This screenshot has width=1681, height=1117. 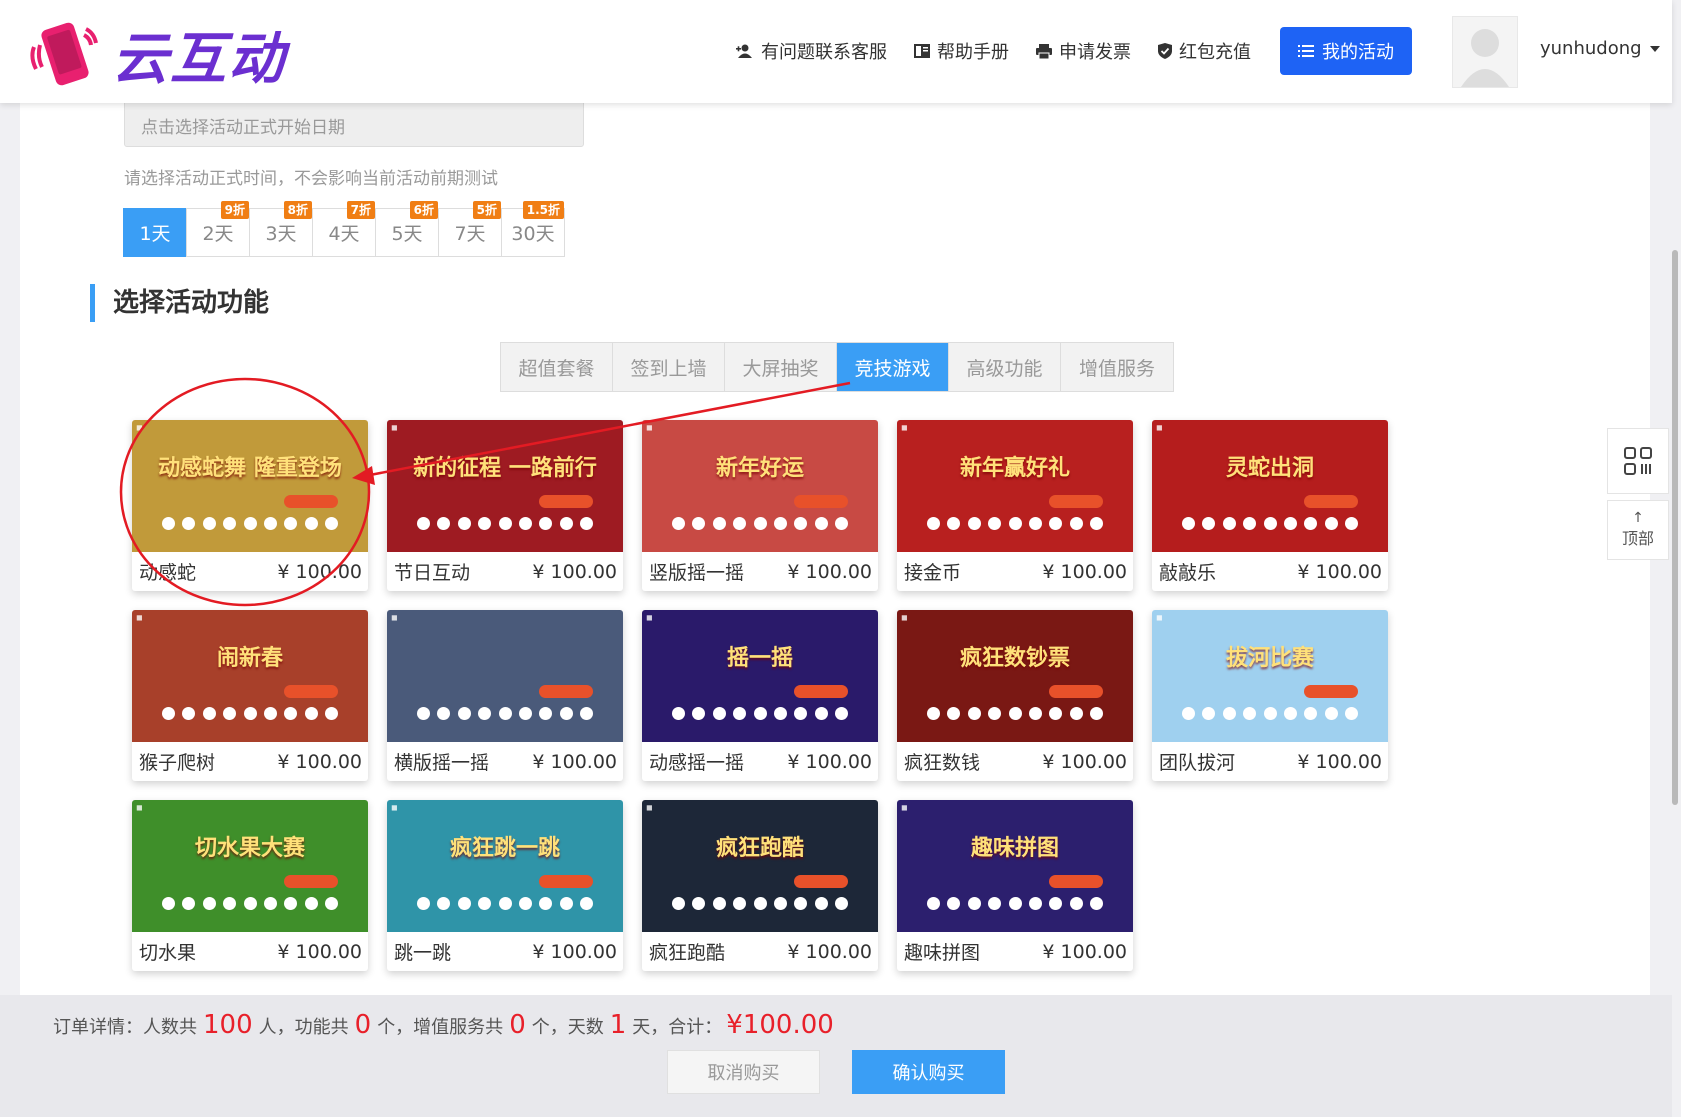 I want to click on card-footer: 跳一跳 ¥ 100.00, so click(x=505, y=951).